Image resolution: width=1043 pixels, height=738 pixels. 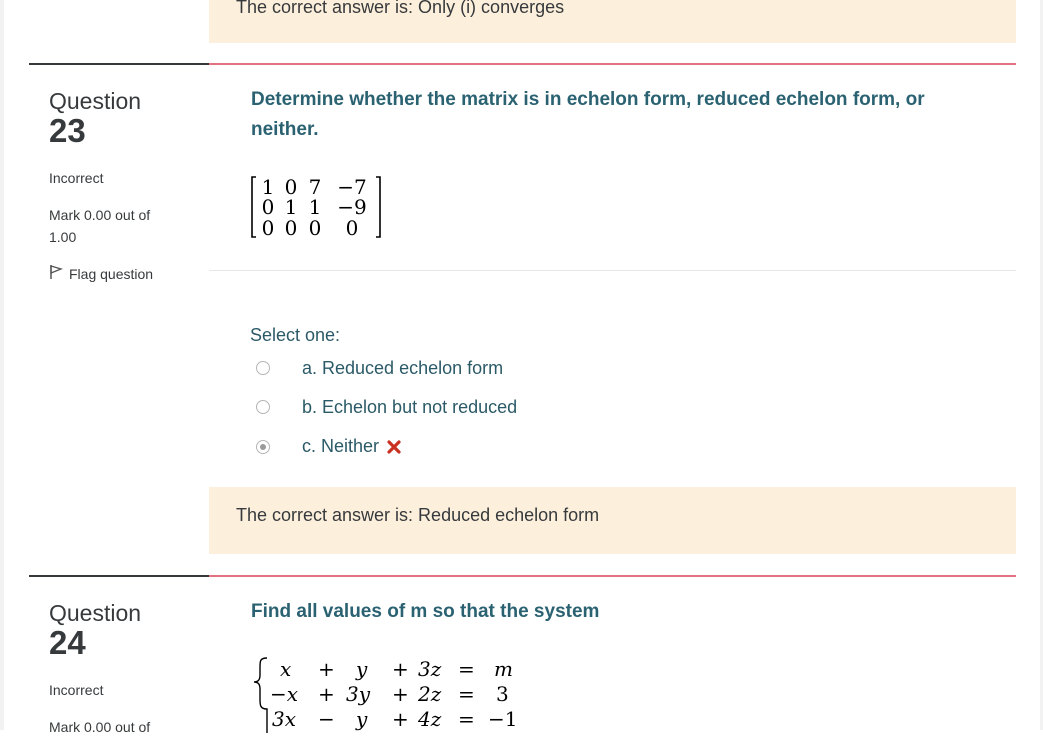 I want to click on system-term: −x, so click(x=284, y=694).